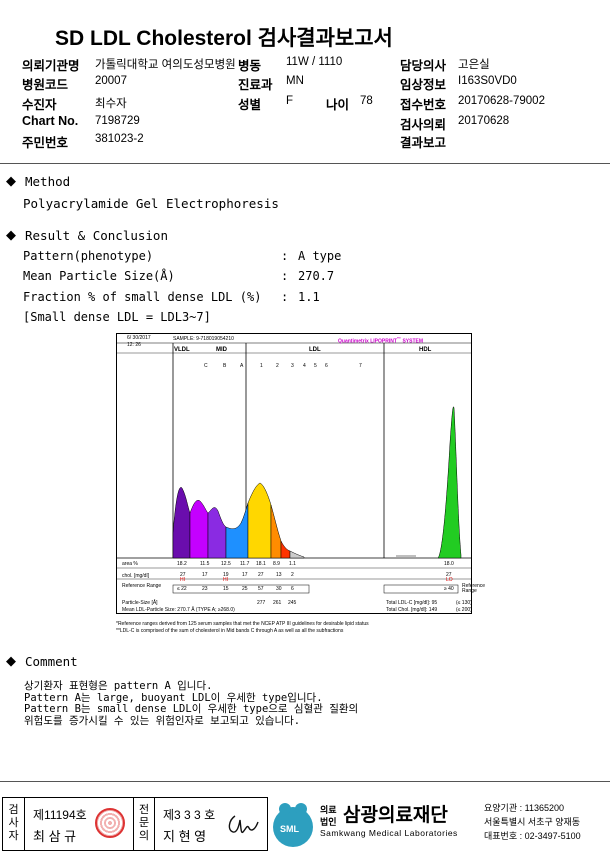  I want to click on sml-logo: SML, so click(293, 825).